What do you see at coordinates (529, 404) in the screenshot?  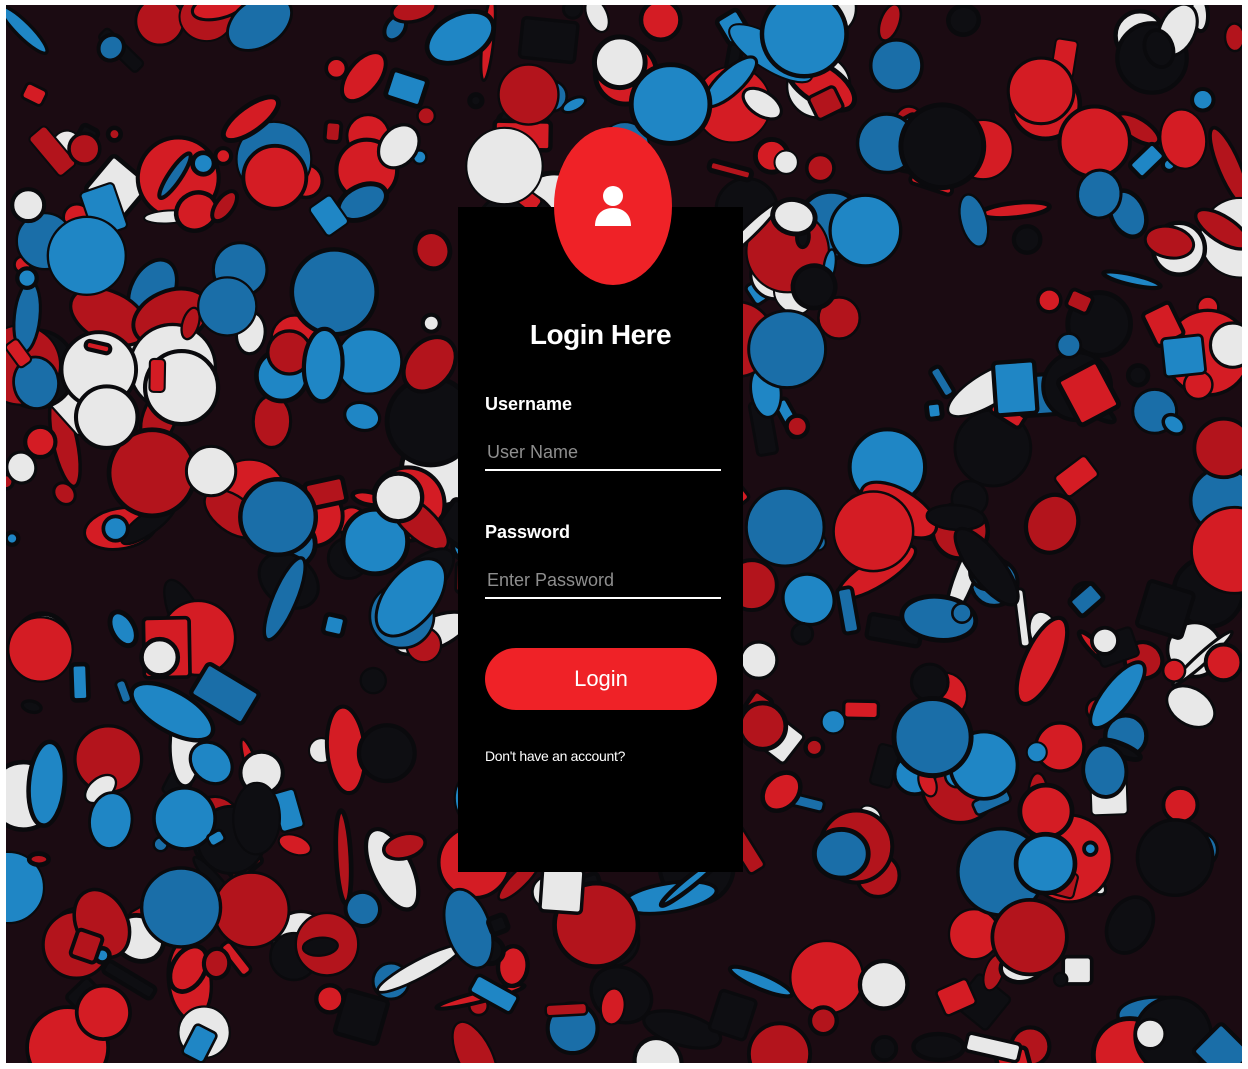 I see `username-label: Username` at bounding box center [529, 404].